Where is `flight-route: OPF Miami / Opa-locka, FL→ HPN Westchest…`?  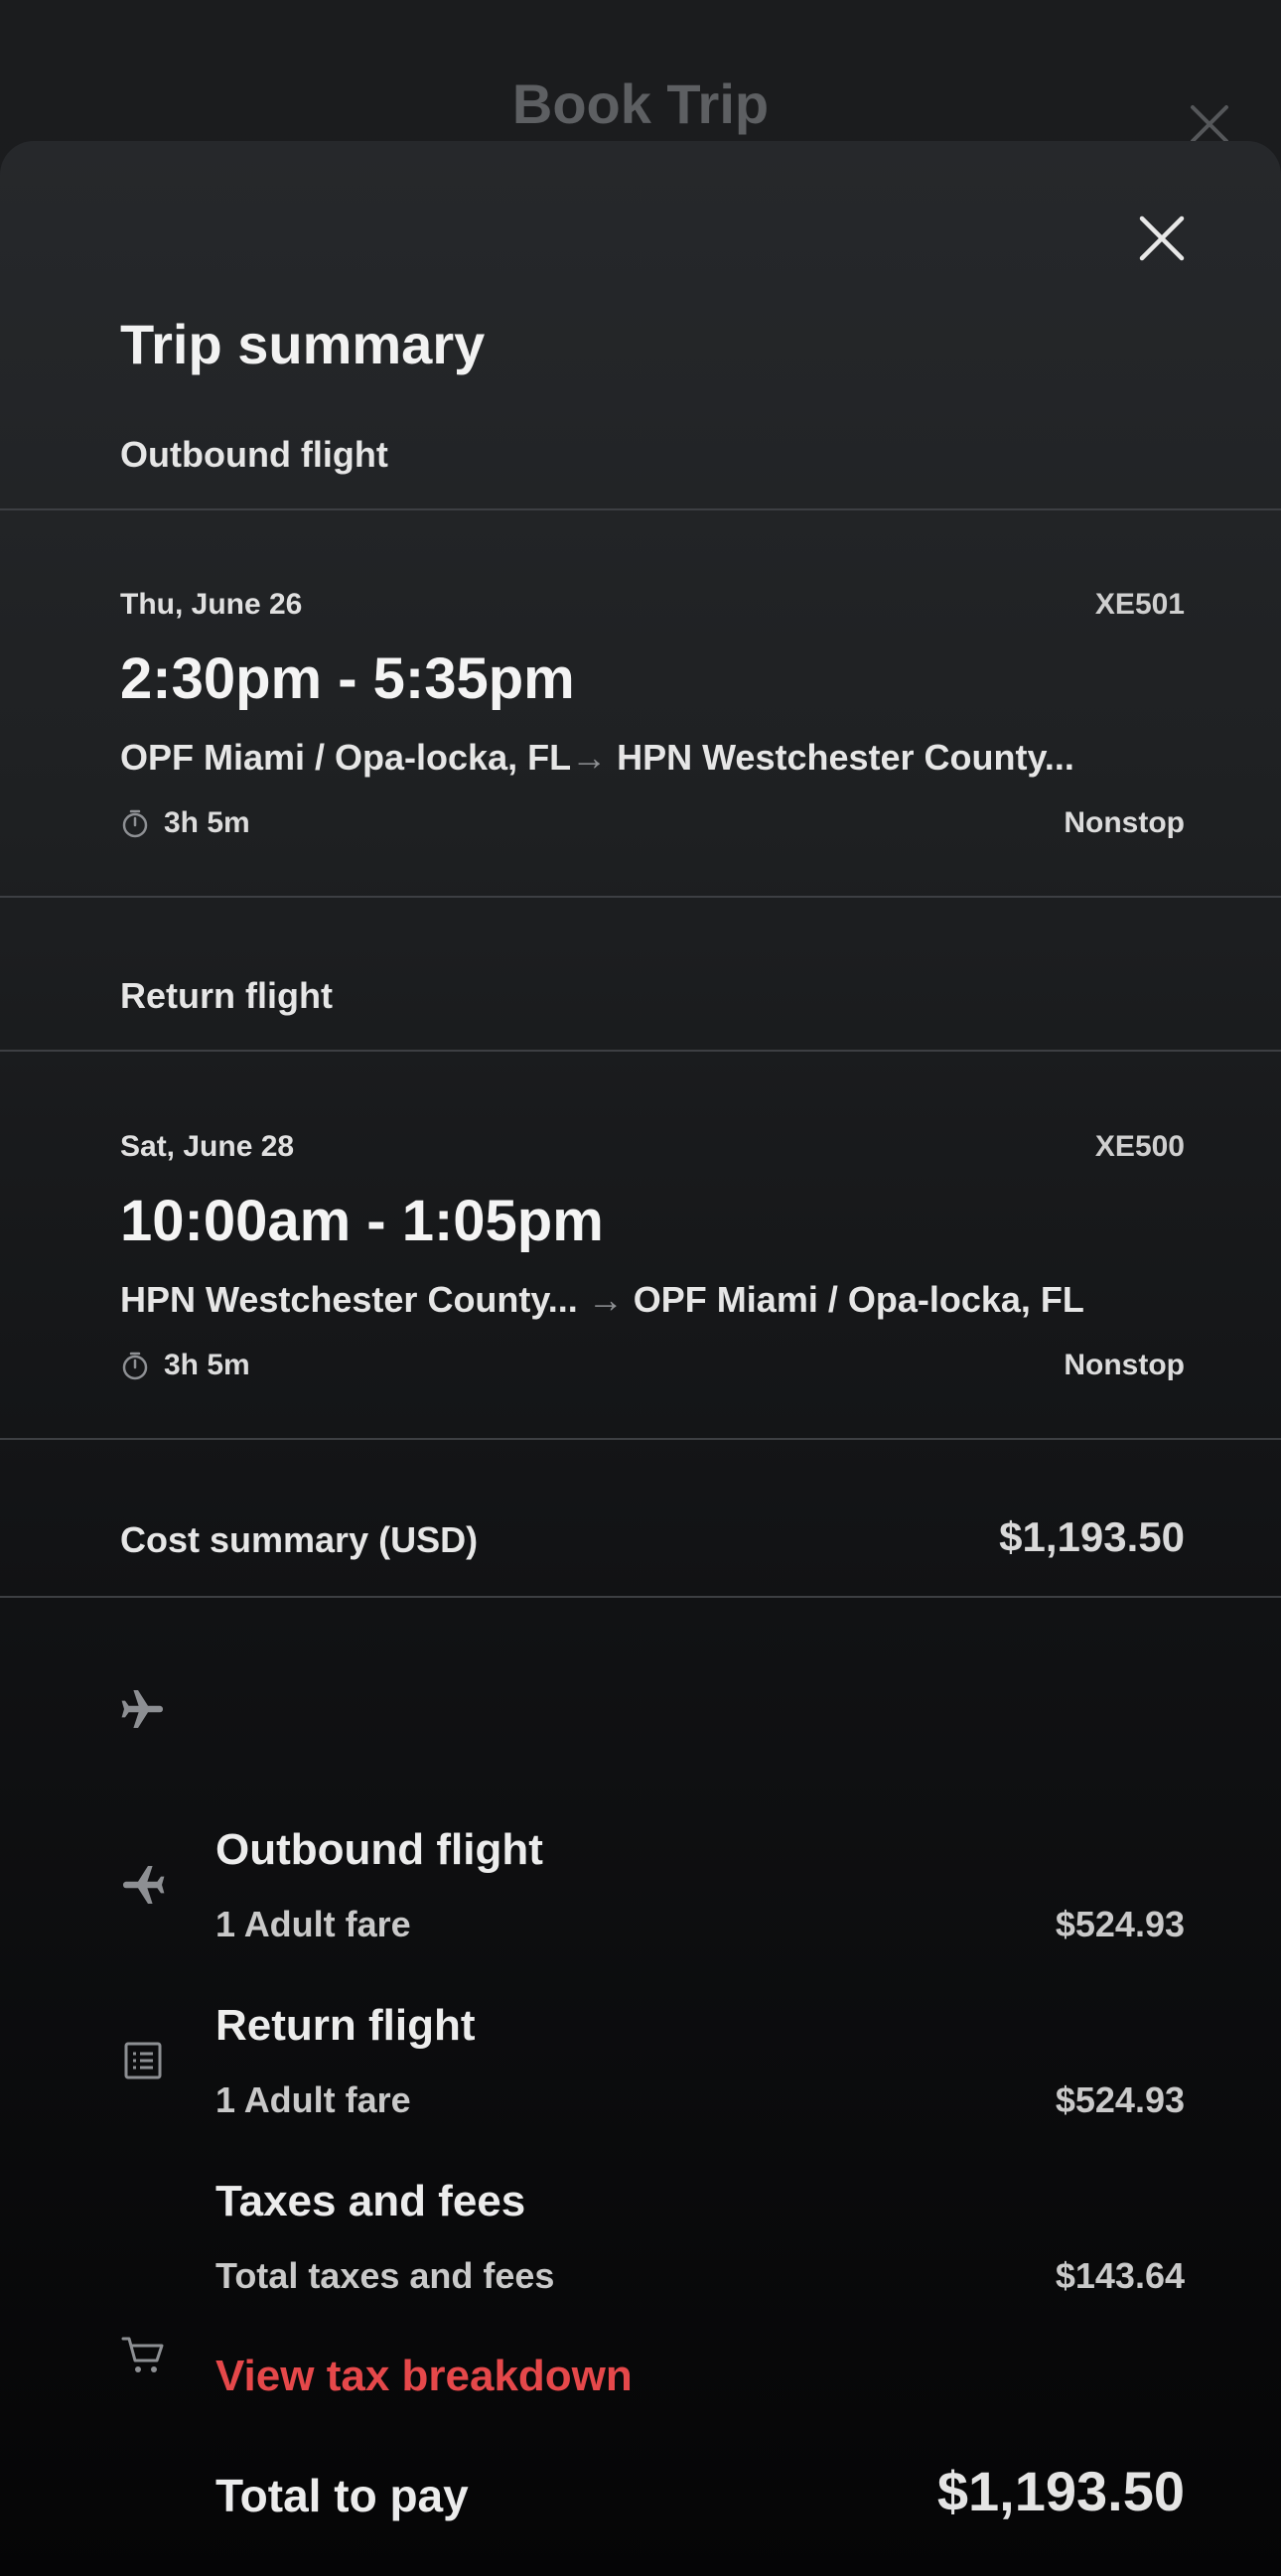
flight-route: OPF Miami / Opa-locka, FL→ HPN Westchest… is located at coordinates (597, 758).